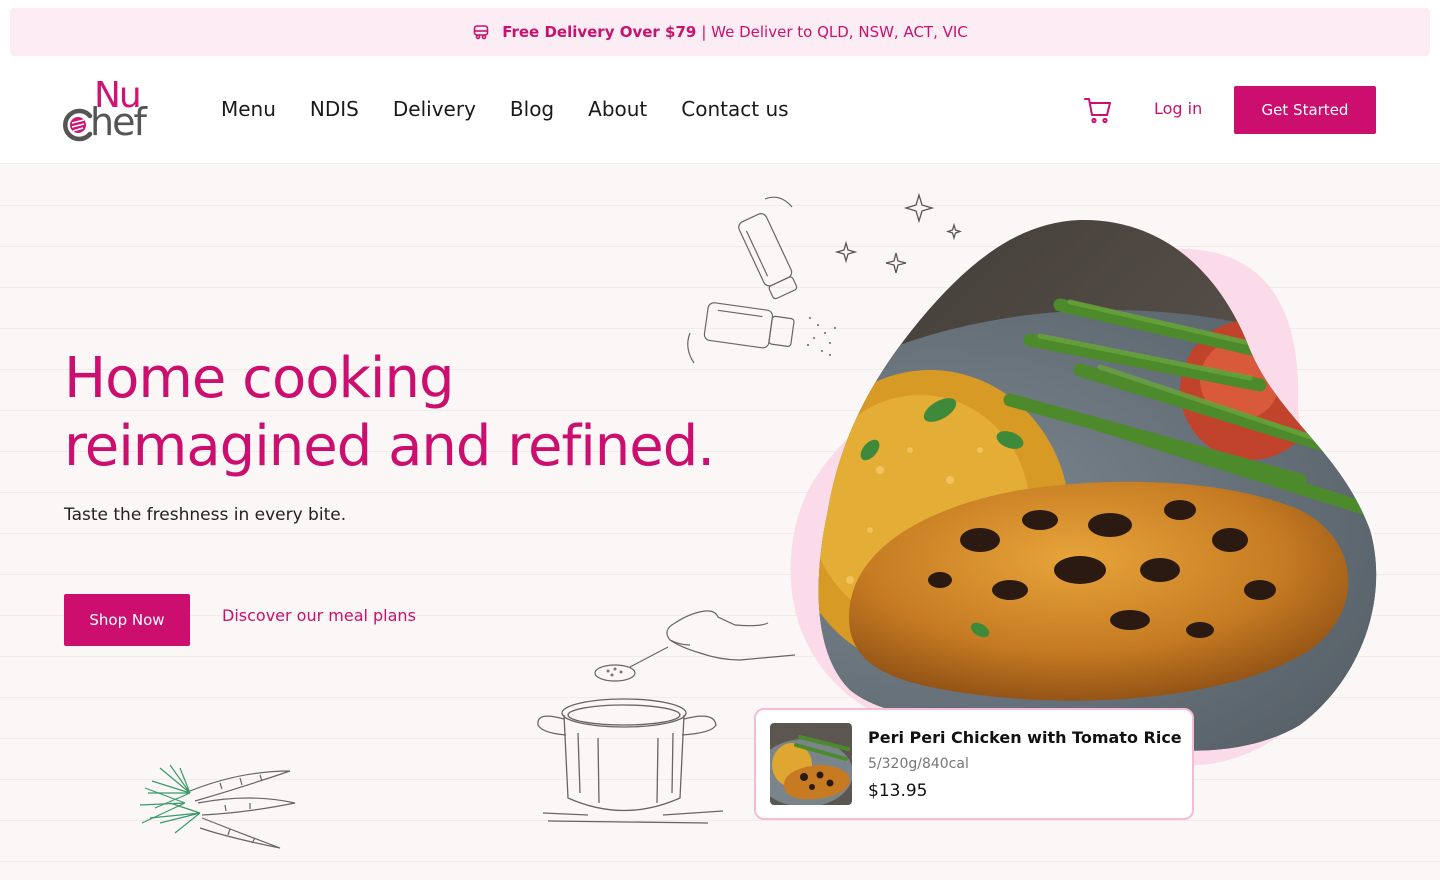 This screenshot has height=880, width=1440. What do you see at coordinates (898, 790) in the screenshot?
I see `product-price: $13.95` at bounding box center [898, 790].